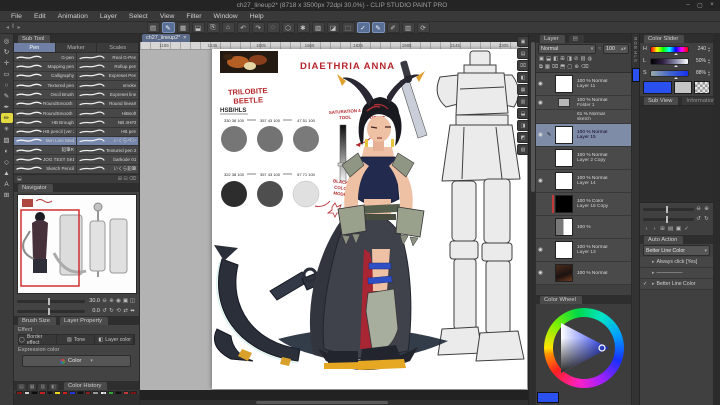  What do you see at coordinates (547, 67) in the screenshot?
I see `layer-toolbar-icon: ▦` at bounding box center [547, 67].